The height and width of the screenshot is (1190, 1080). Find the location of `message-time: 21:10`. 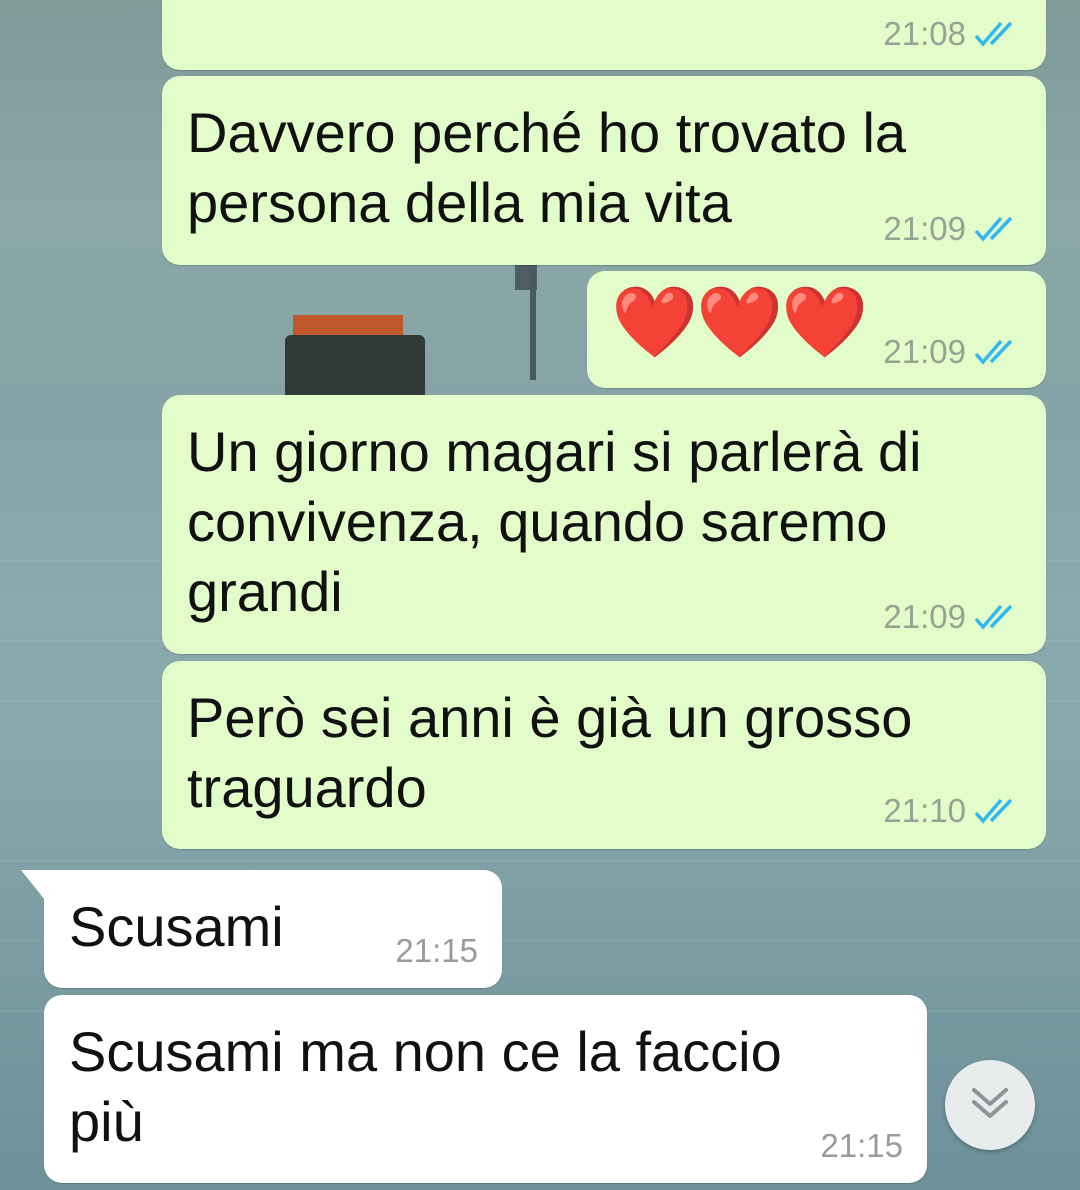

message-time: 21:10 is located at coordinates (924, 810).